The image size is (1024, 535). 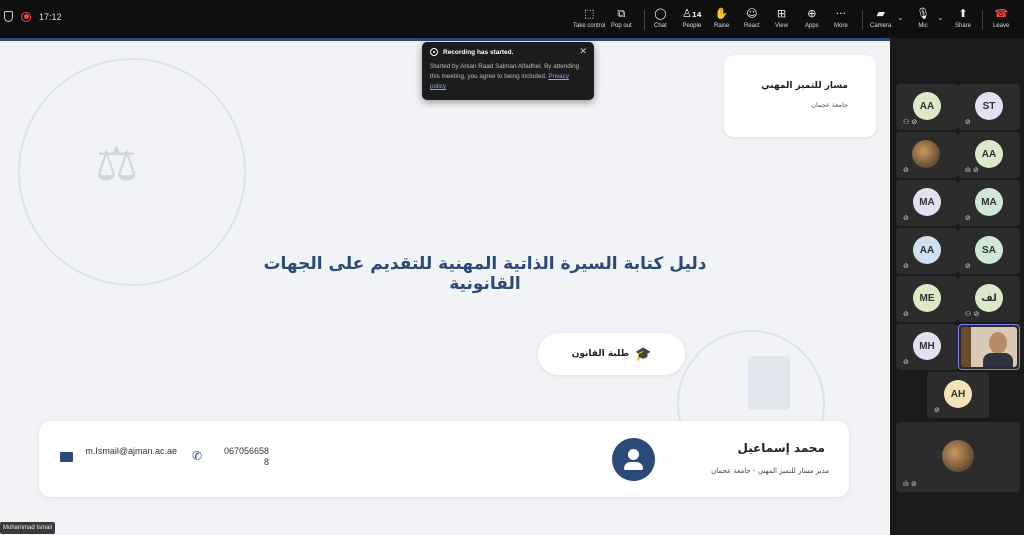 I want to click on participant-avatar: ST, so click(x=989, y=106).